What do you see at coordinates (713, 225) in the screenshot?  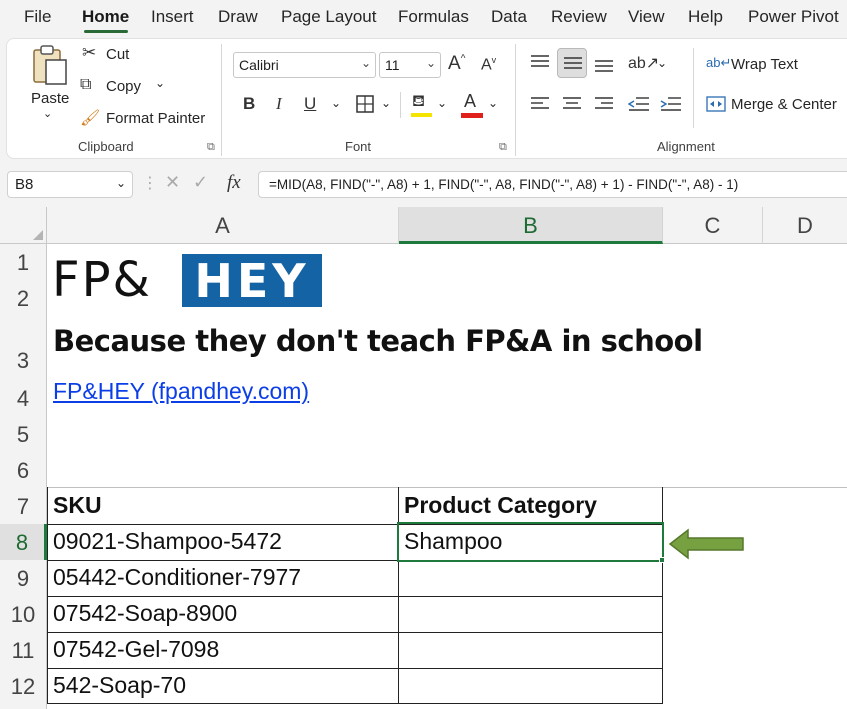 I see `column-header-c: C` at bounding box center [713, 225].